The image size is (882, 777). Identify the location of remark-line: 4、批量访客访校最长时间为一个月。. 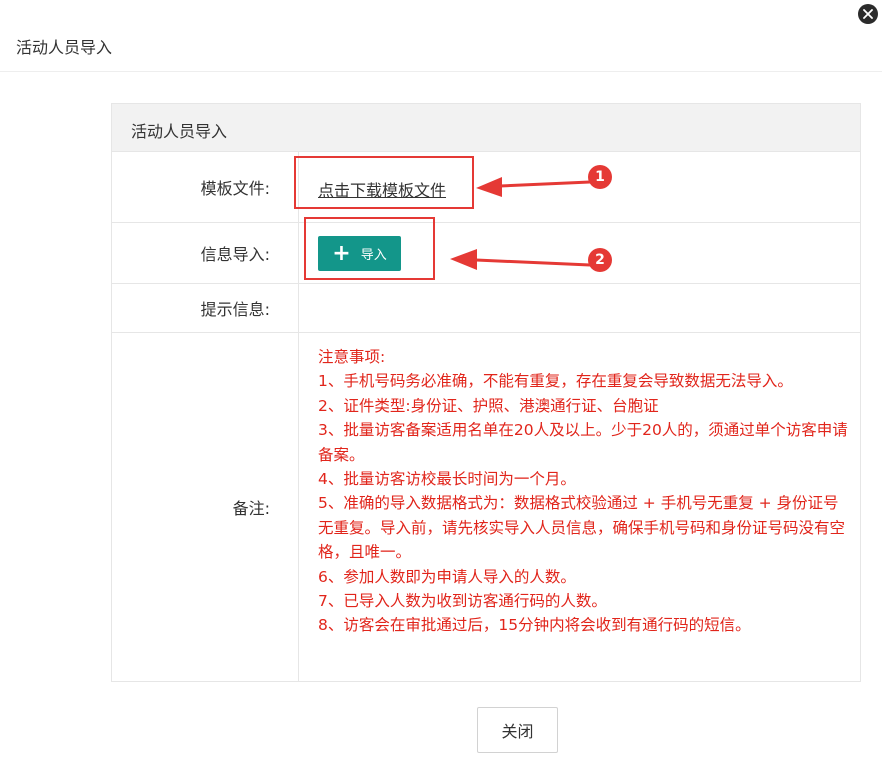
(447, 479).